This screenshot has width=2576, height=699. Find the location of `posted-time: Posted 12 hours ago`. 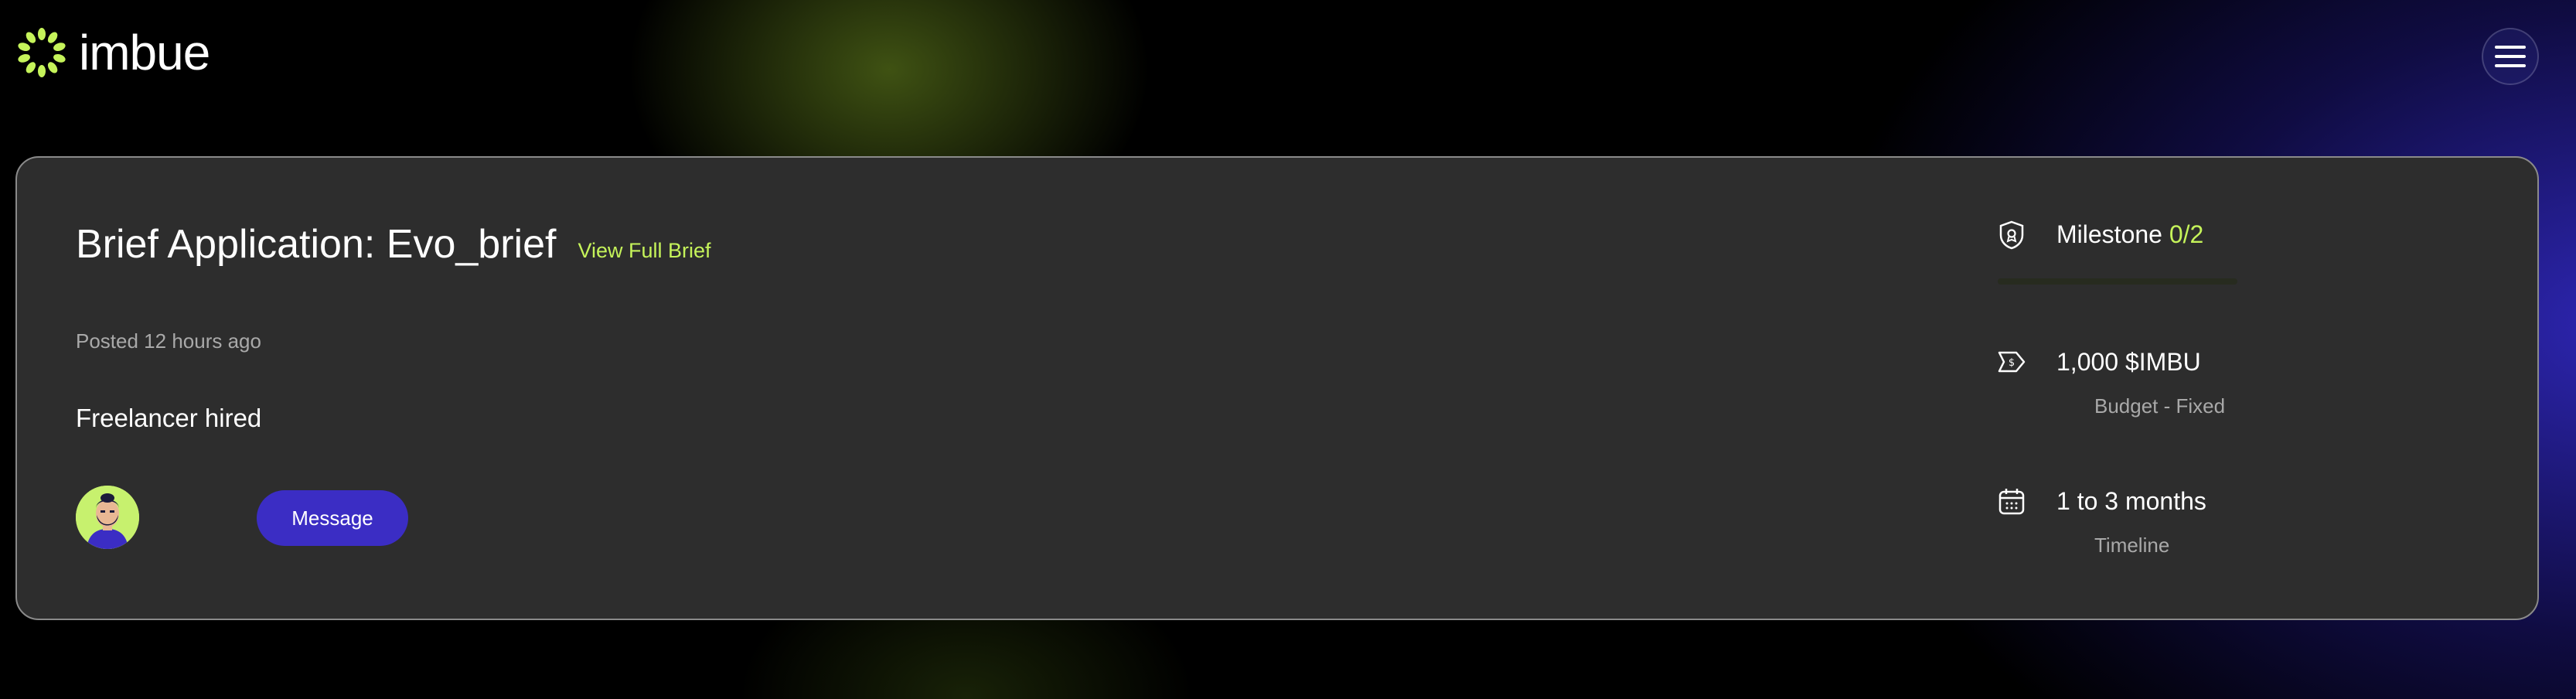

posted-time: Posted 12 hours ago is located at coordinates (168, 341).